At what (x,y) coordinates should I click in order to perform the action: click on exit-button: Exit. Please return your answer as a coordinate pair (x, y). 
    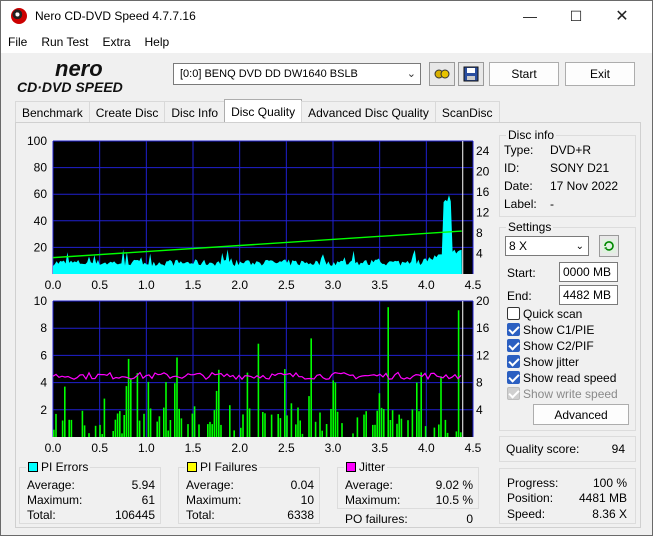
    Looking at the image, I should click on (600, 74).